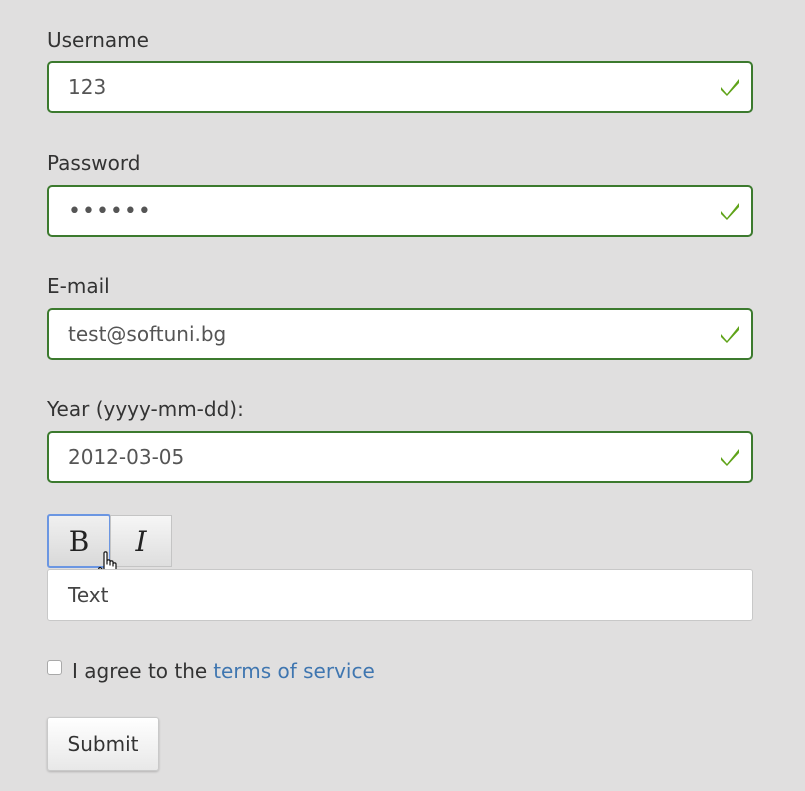 The height and width of the screenshot is (791, 805). I want to click on agree-row: I agree to the terms of service, so click(211, 671).